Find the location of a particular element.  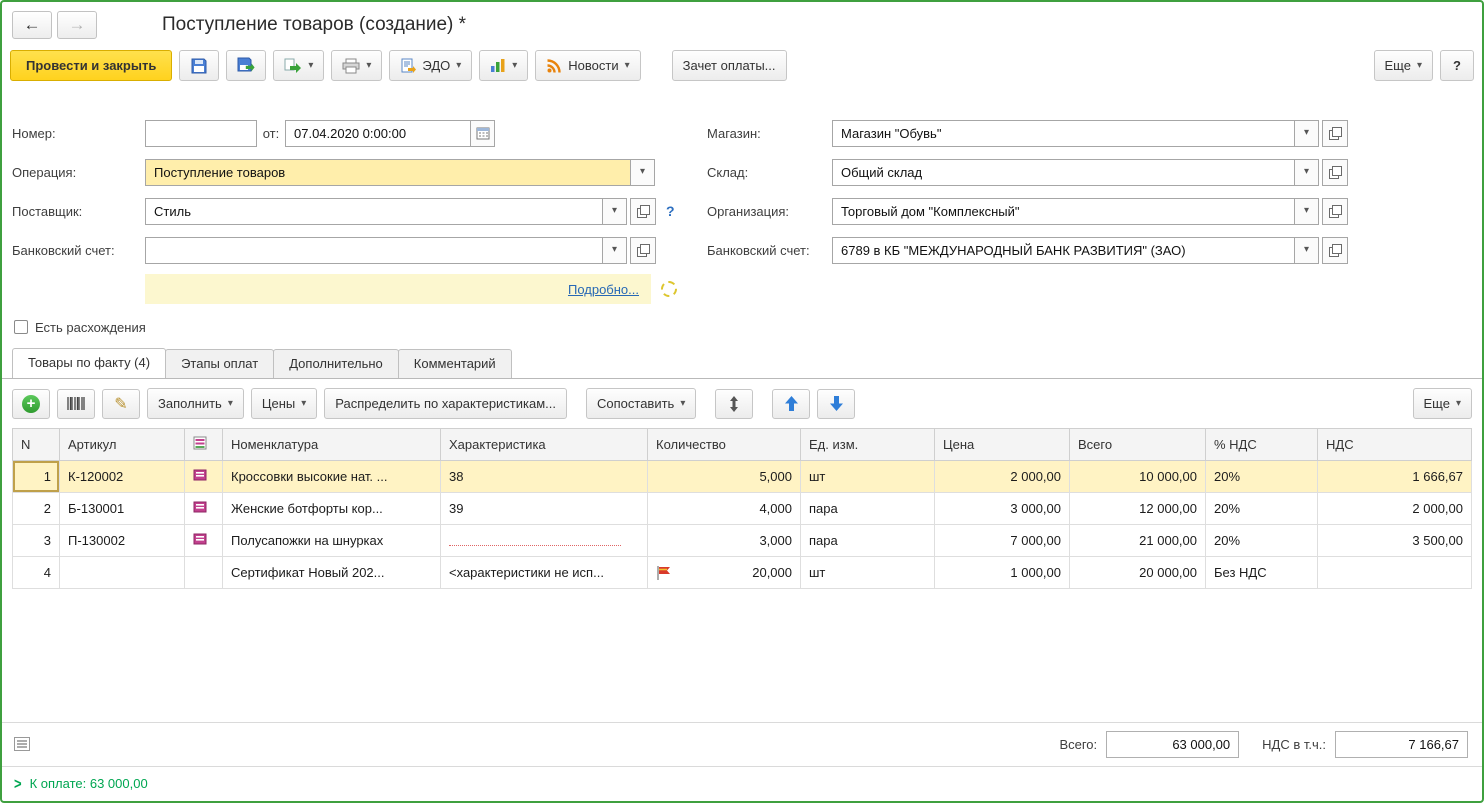

cell-quantity: 5,000 is located at coordinates (724, 476).